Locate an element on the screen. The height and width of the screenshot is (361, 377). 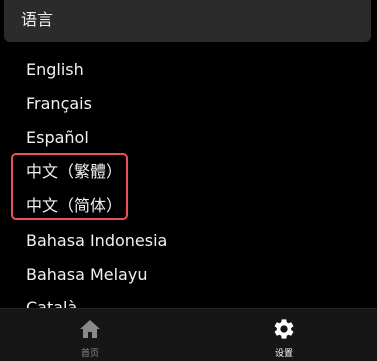
nav-item-settings: 设置 is located at coordinates (284, 335).